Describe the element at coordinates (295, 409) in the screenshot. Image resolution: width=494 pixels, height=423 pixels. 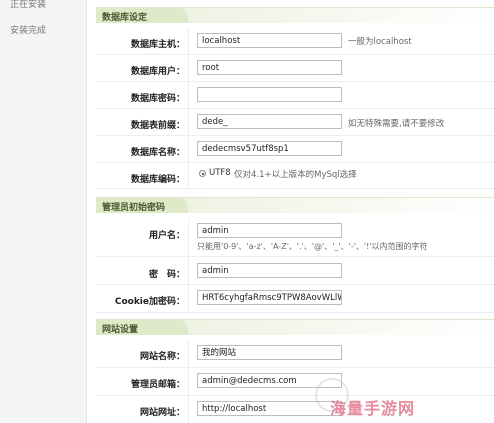
I see `form-row-site-url: 网站网址： http://localhost` at that location.